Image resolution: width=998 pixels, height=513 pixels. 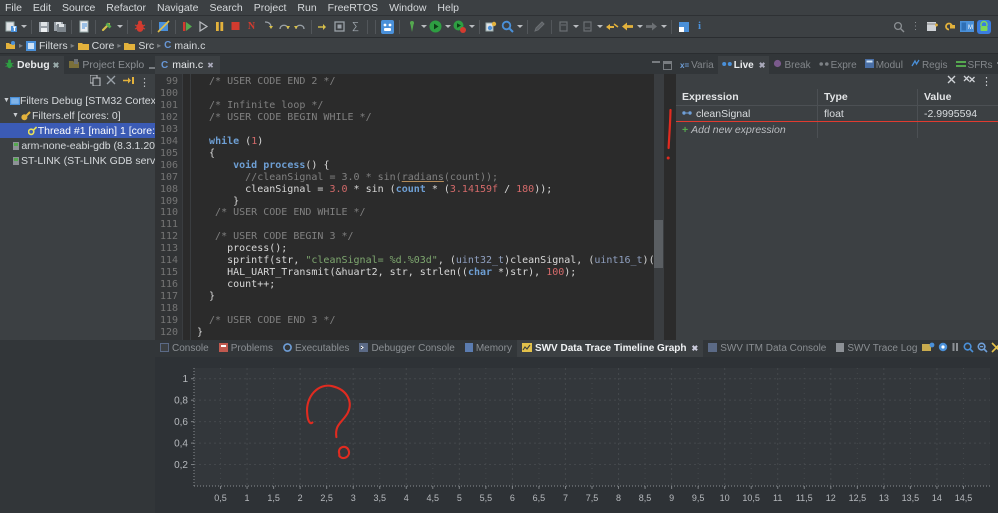 What do you see at coordinates (306, 8) in the screenshot?
I see `menu-item-run: Run` at bounding box center [306, 8].